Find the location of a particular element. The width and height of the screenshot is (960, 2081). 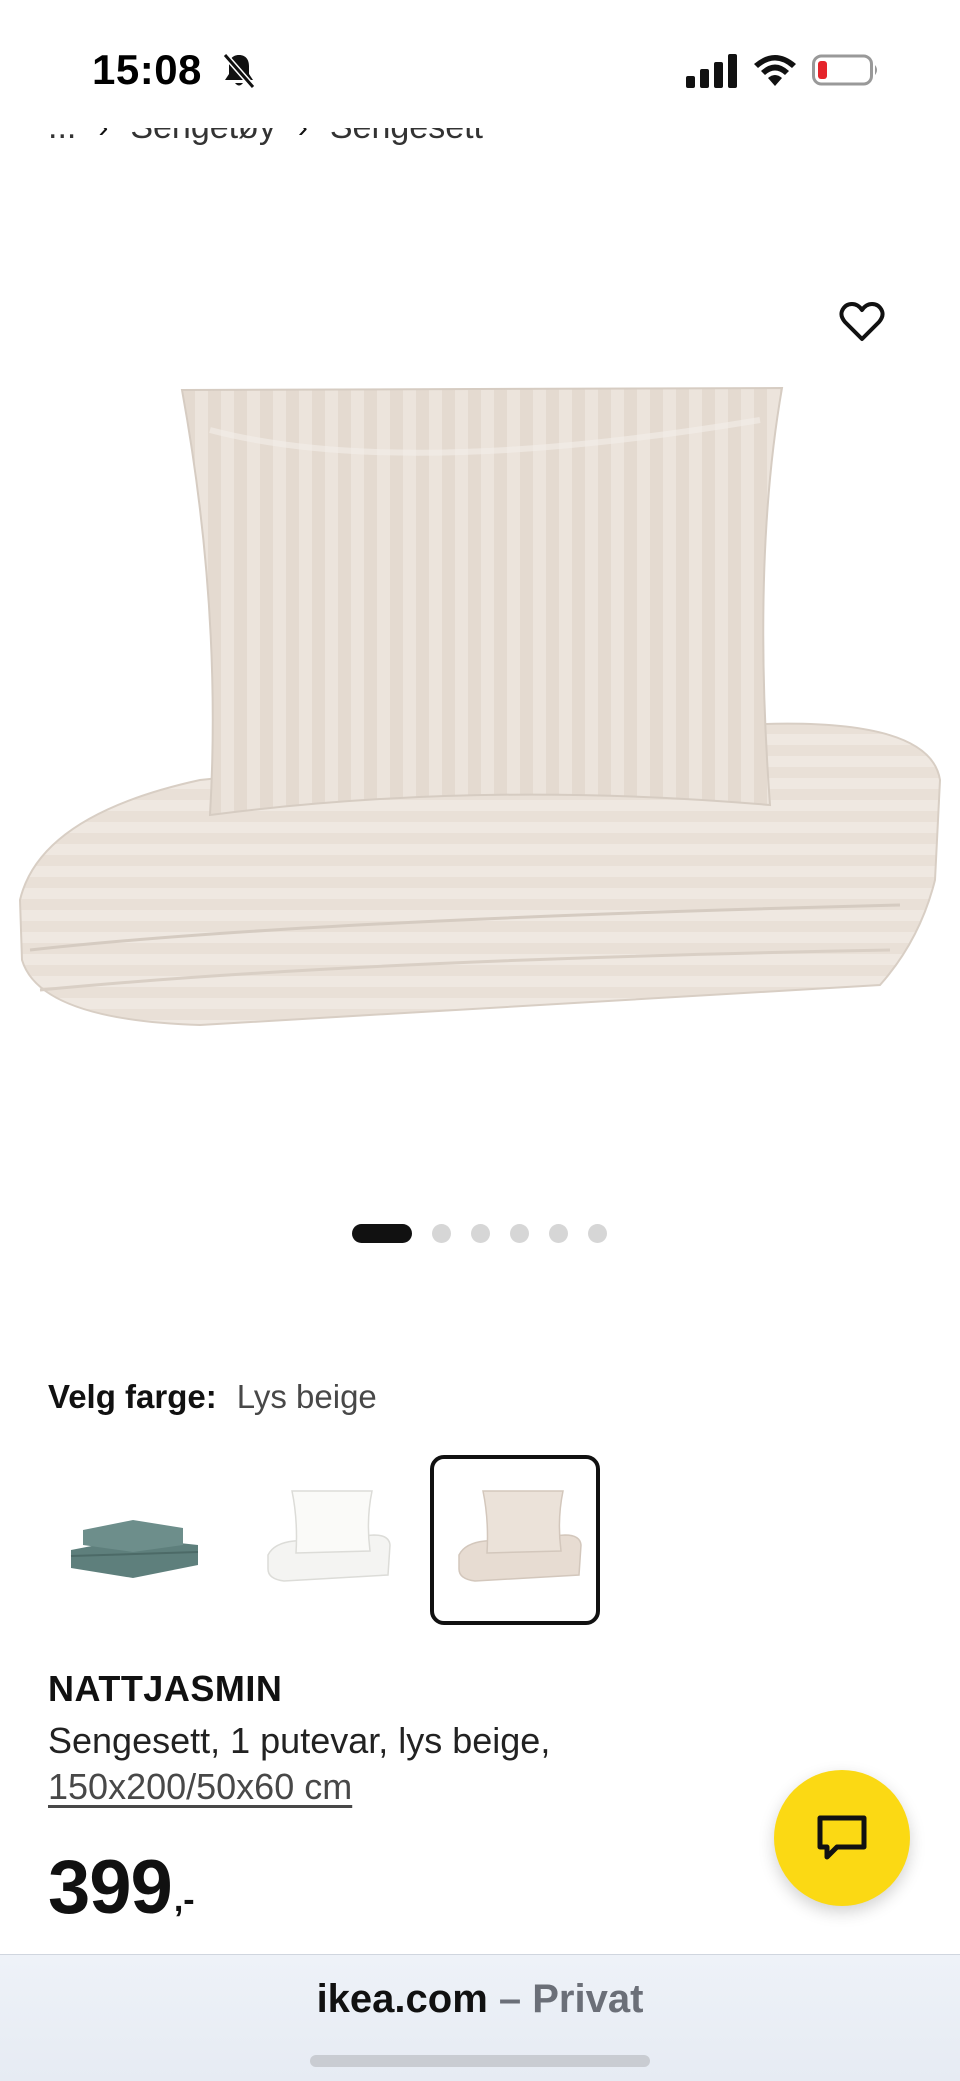

status-bar: 15:08 is located at coordinates (480, 65).